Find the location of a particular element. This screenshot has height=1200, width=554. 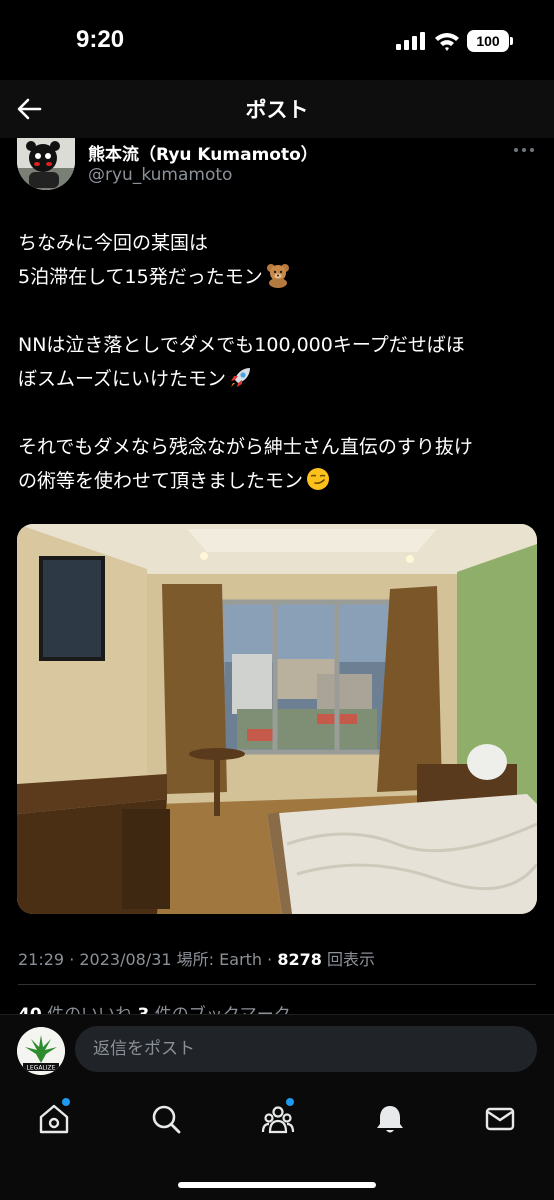

post-line: NNは泣き落としでダメでも100,000キープだせばほ is located at coordinates (241, 345).